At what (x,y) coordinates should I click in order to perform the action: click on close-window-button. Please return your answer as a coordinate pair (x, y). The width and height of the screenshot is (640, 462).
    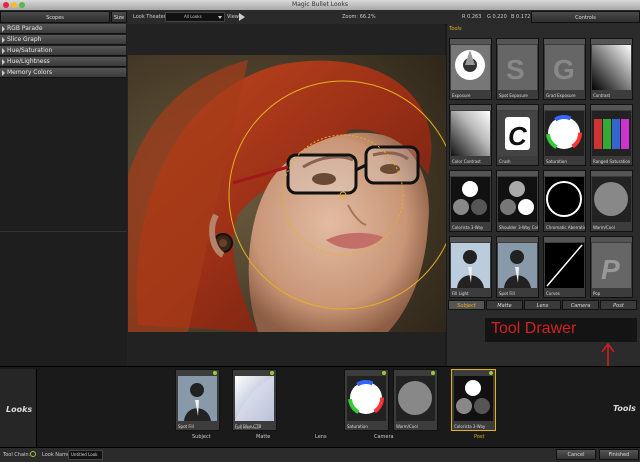
    Looking at the image, I should click on (6, 5).